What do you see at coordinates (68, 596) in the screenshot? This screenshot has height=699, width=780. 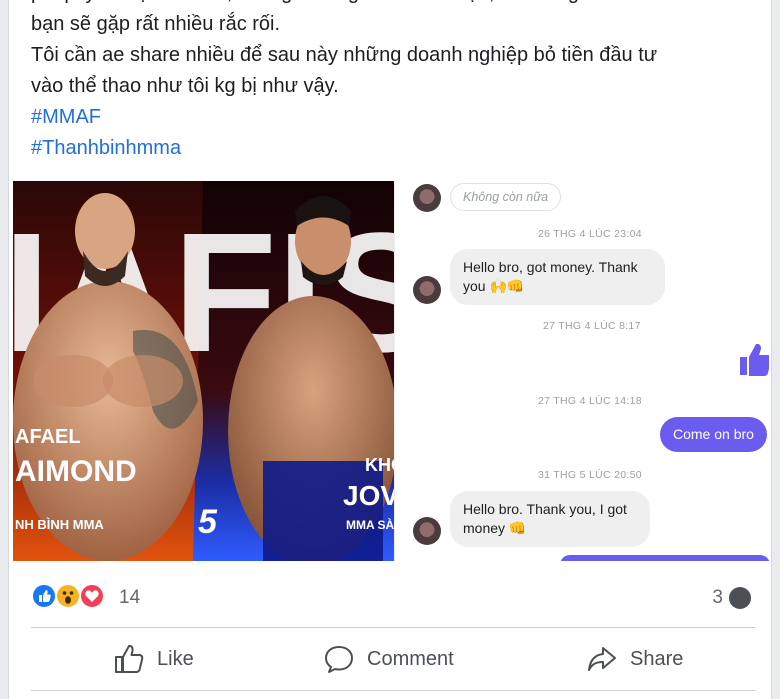 I see `wow-reaction-icon` at bounding box center [68, 596].